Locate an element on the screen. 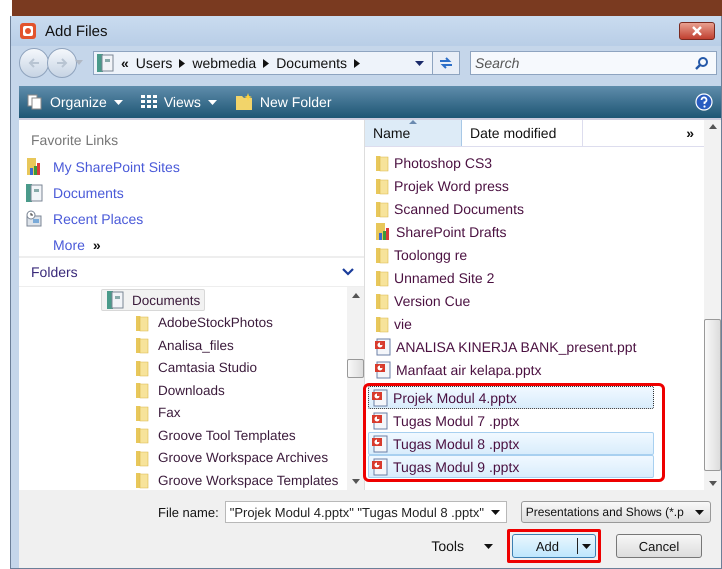  recent-places-icon is located at coordinates (34, 219).